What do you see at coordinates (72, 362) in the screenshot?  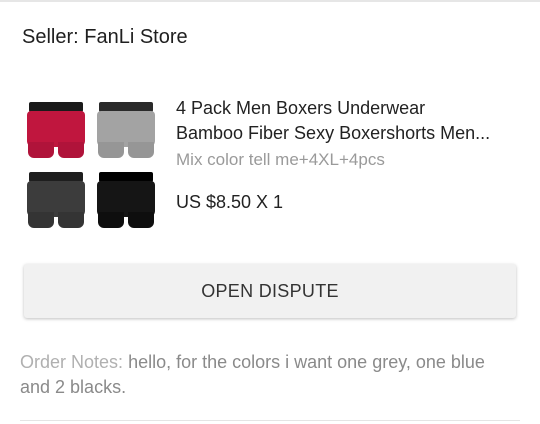 I see `order-notes-label: Order Notes:` at bounding box center [72, 362].